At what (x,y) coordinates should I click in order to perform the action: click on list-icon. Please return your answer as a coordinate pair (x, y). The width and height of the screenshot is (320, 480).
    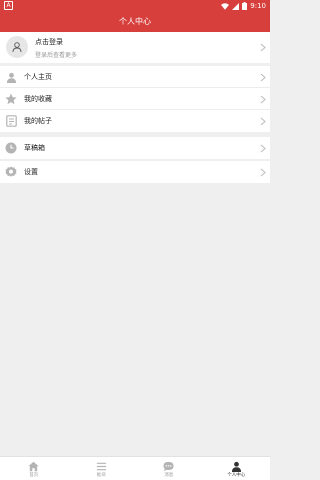
    Looking at the image, I should click on (101, 466).